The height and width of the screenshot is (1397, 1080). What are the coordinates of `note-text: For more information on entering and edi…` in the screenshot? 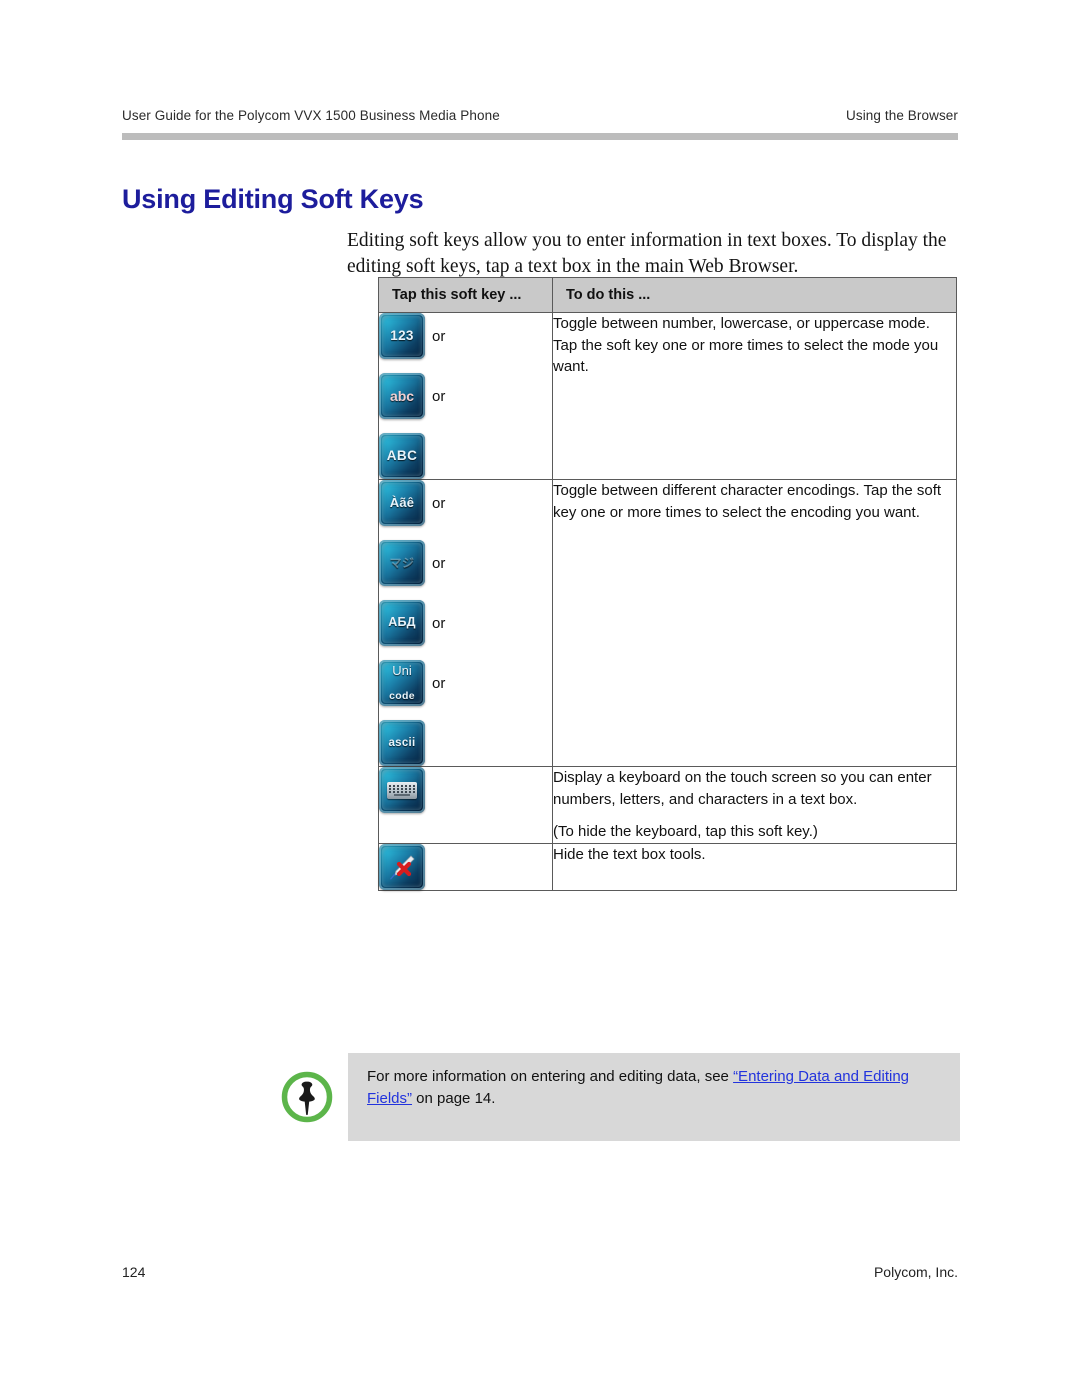 It's located at (654, 1081).